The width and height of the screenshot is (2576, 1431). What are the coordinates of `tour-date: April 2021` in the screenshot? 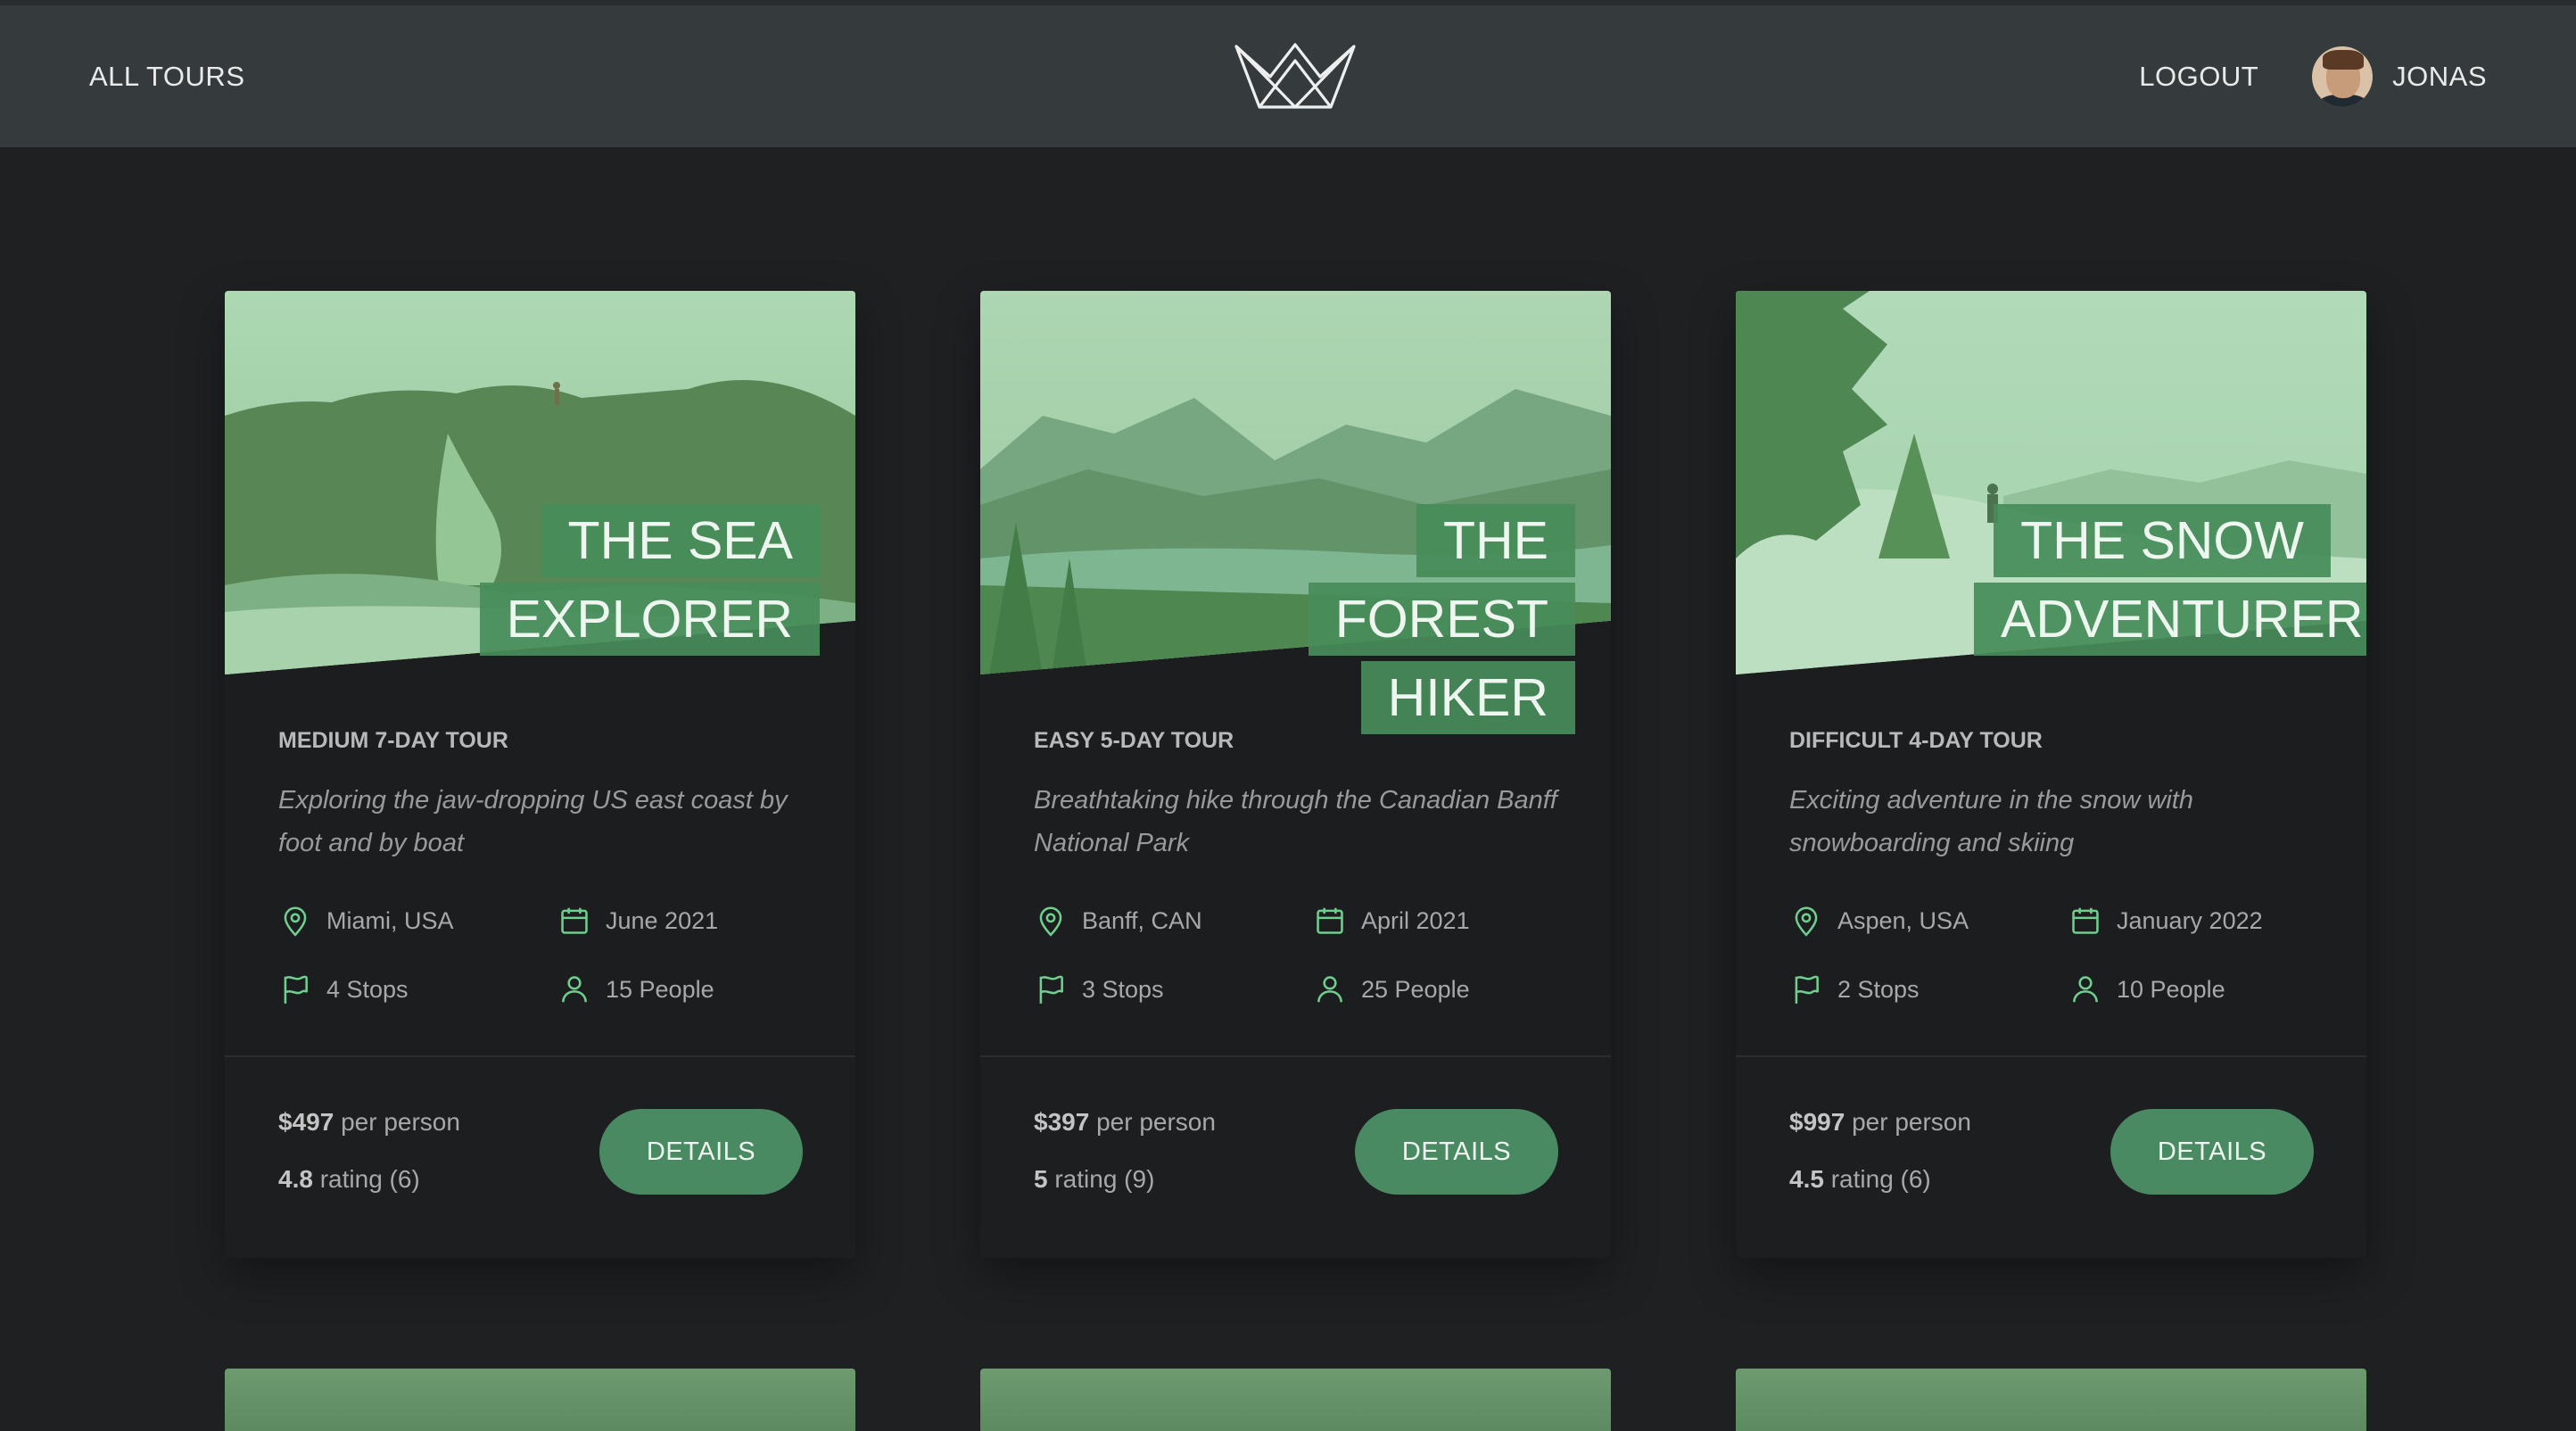 It's located at (1392, 921).